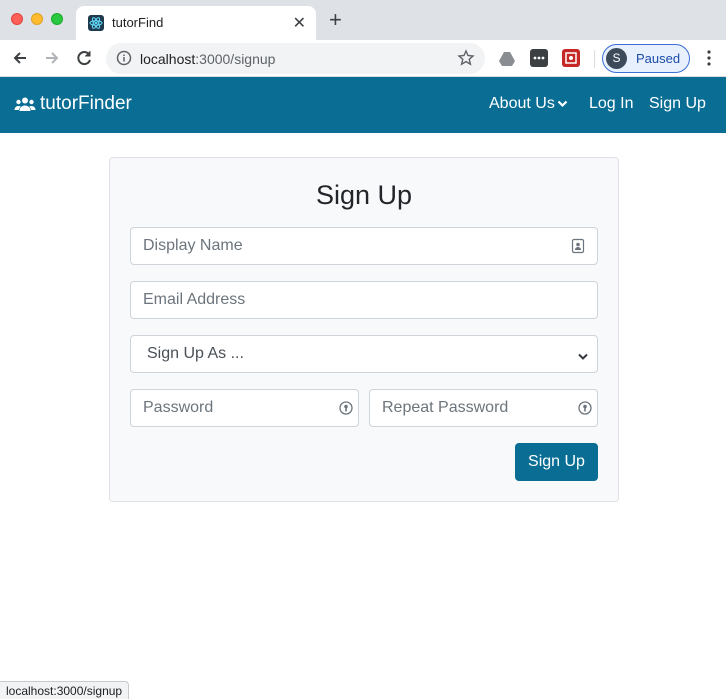  What do you see at coordinates (571, 58) in the screenshot?
I see `red-extension-icon` at bounding box center [571, 58].